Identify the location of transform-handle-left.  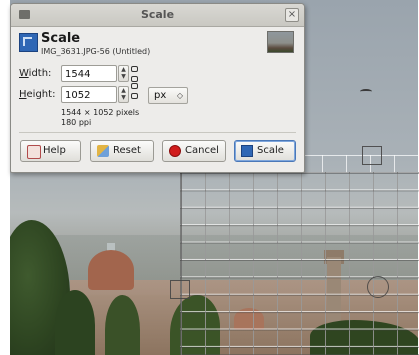
(180, 289).